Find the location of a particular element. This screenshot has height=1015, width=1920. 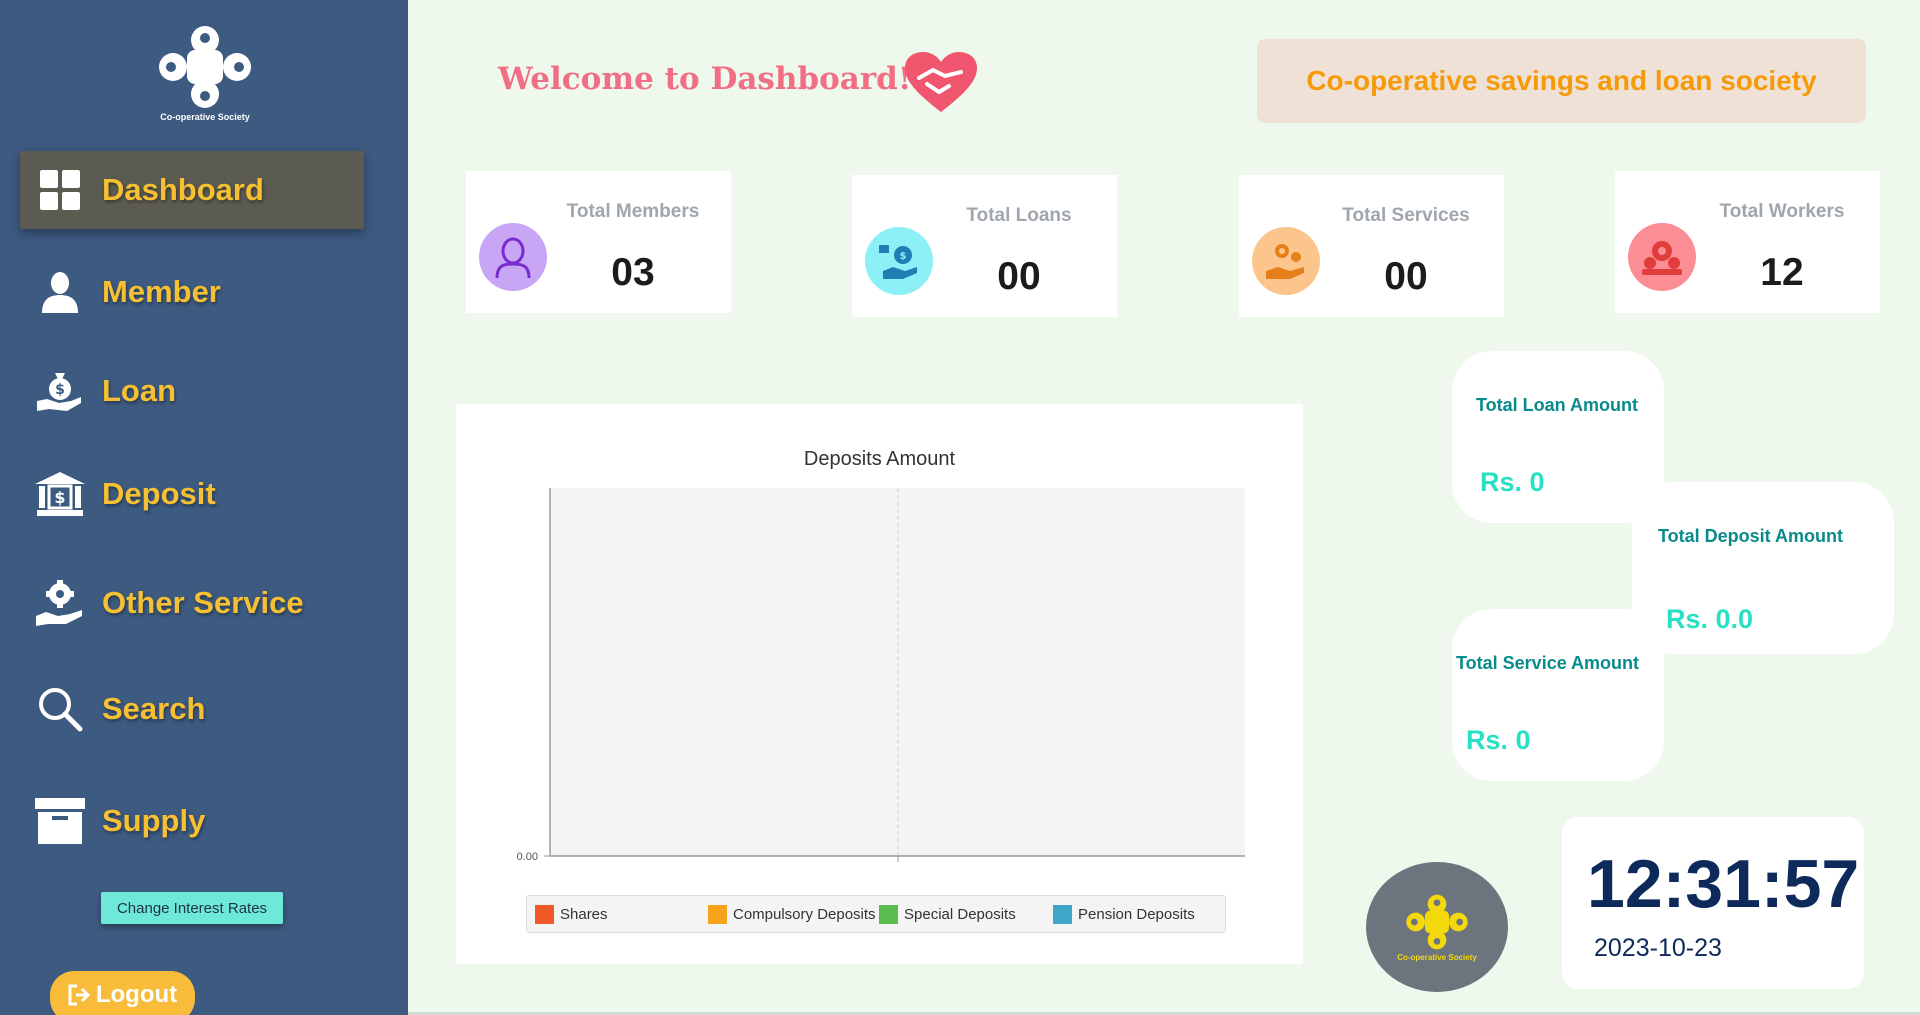

members-icon is located at coordinates (513, 257).